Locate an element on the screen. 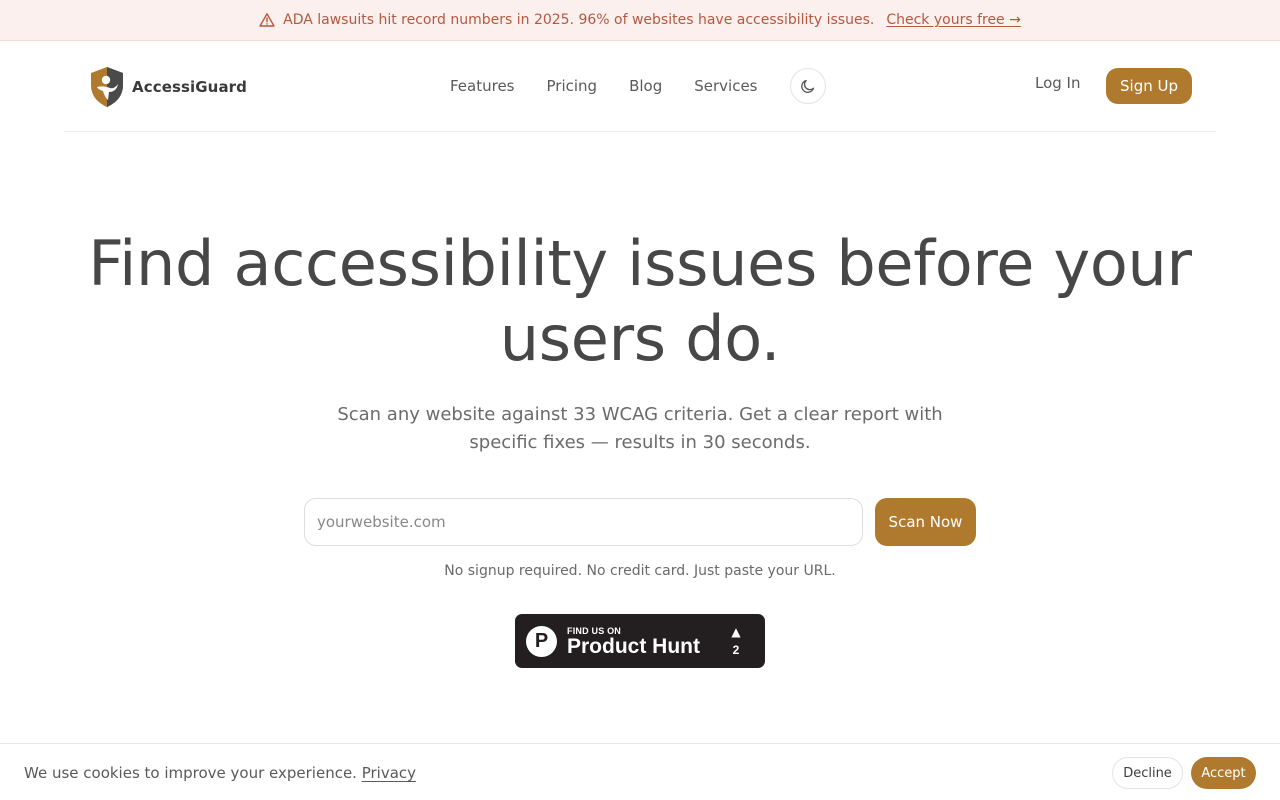  product-hunt-logo-icon: P is located at coordinates (541, 641).